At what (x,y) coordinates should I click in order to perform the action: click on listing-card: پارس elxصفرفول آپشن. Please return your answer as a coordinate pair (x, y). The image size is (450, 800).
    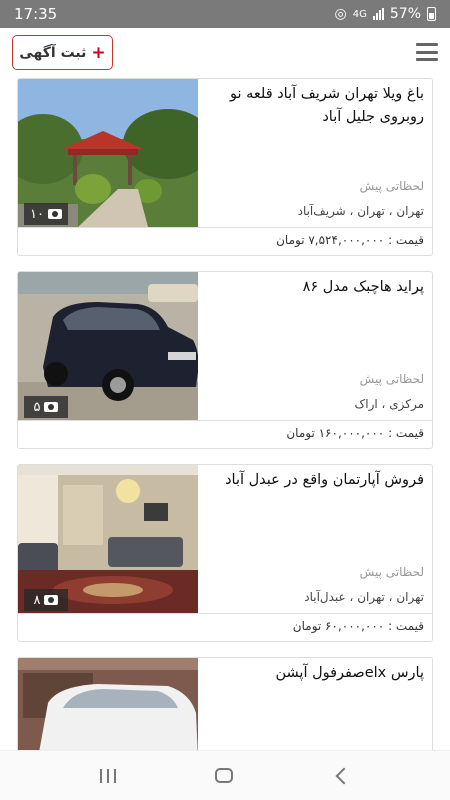
    Looking at the image, I should click on (225, 707).